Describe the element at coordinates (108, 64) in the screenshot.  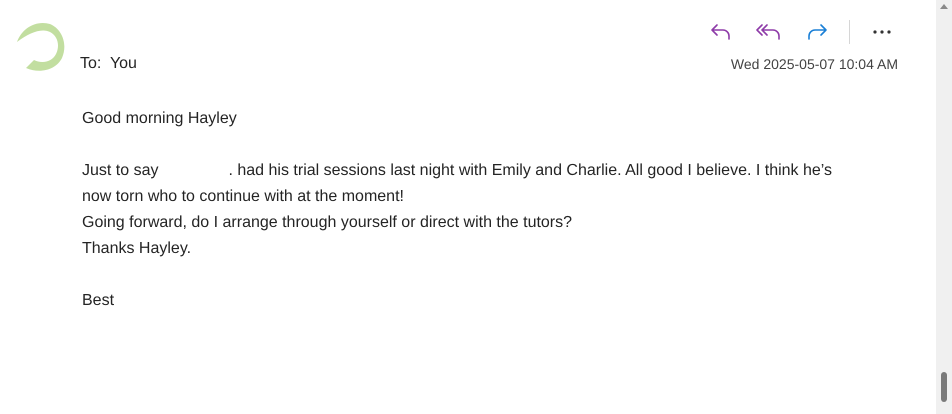
I see `recipient-line: To: You` at that location.